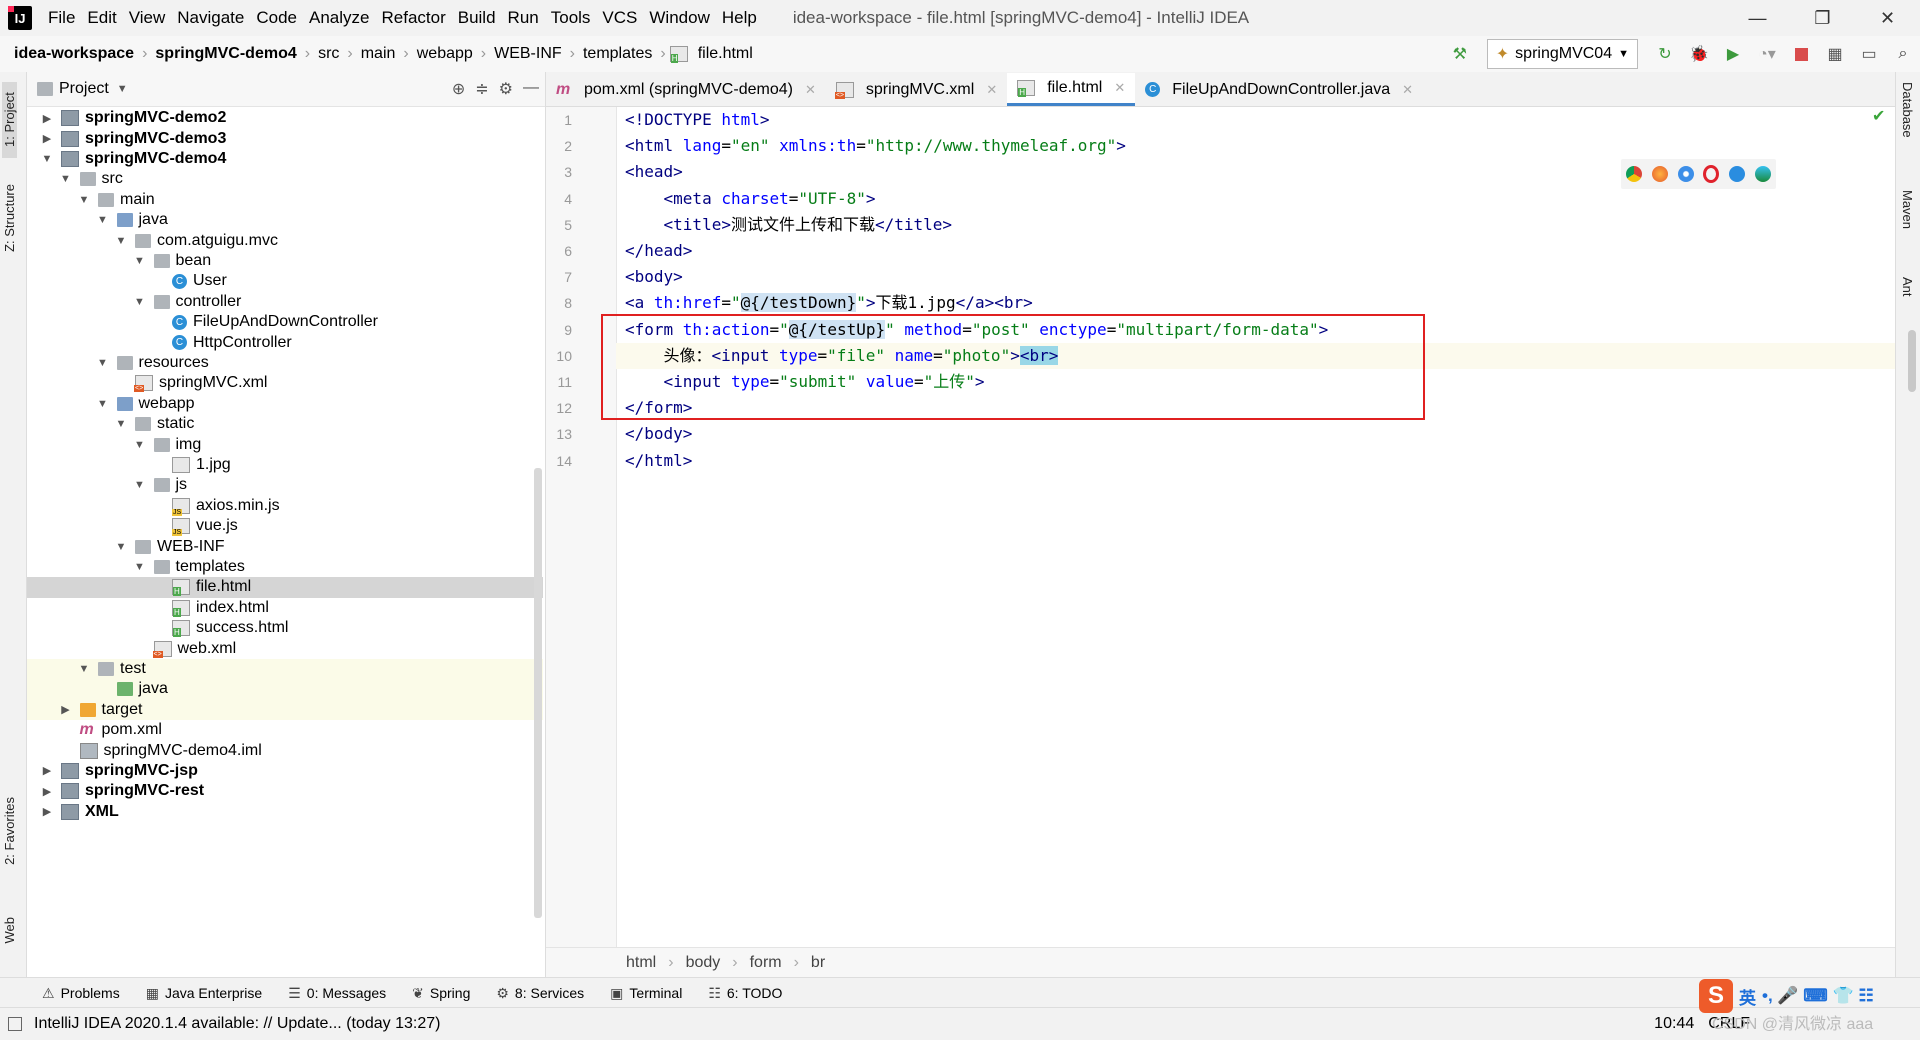 Image resolution: width=1920 pixels, height=1040 pixels. What do you see at coordinates (1460, 54) in the screenshot?
I see `build-hammer-icon: ⚒` at bounding box center [1460, 54].